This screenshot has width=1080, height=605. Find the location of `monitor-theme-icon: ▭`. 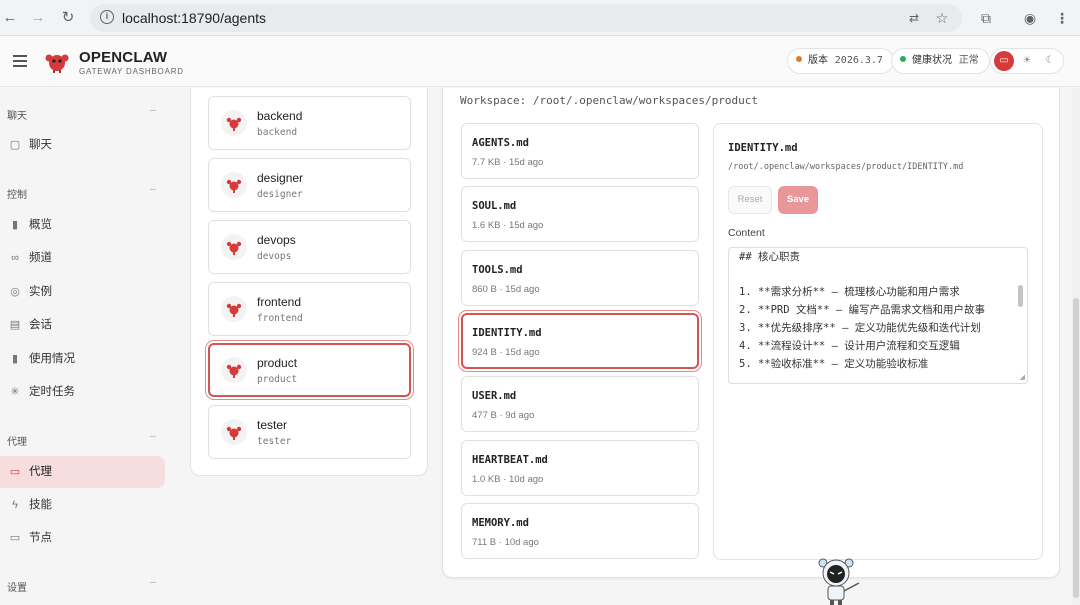

monitor-theme-icon: ▭ is located at coordinates (1004, 61).